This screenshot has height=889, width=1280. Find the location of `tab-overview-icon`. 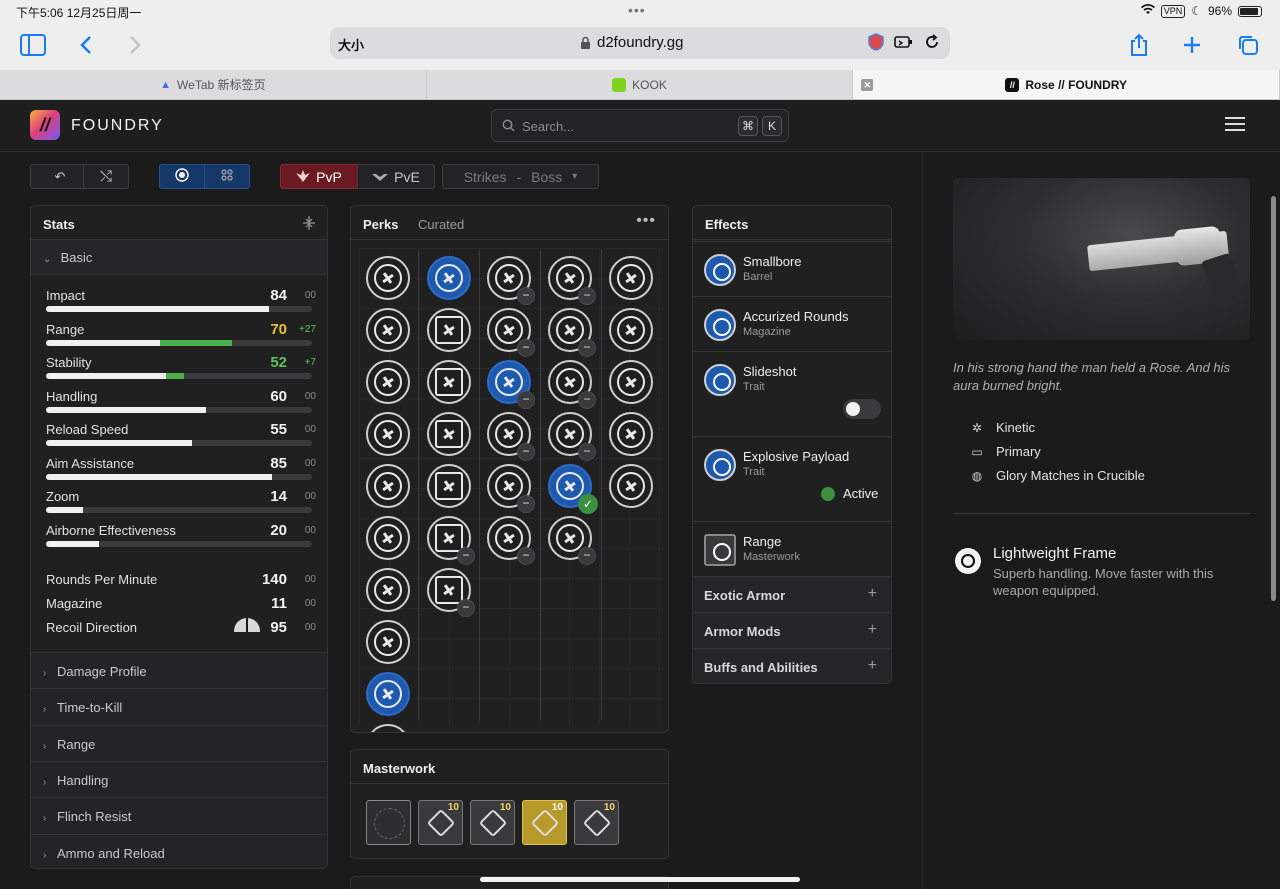

tab-overview-icon is located at coordinates (1248, 45).